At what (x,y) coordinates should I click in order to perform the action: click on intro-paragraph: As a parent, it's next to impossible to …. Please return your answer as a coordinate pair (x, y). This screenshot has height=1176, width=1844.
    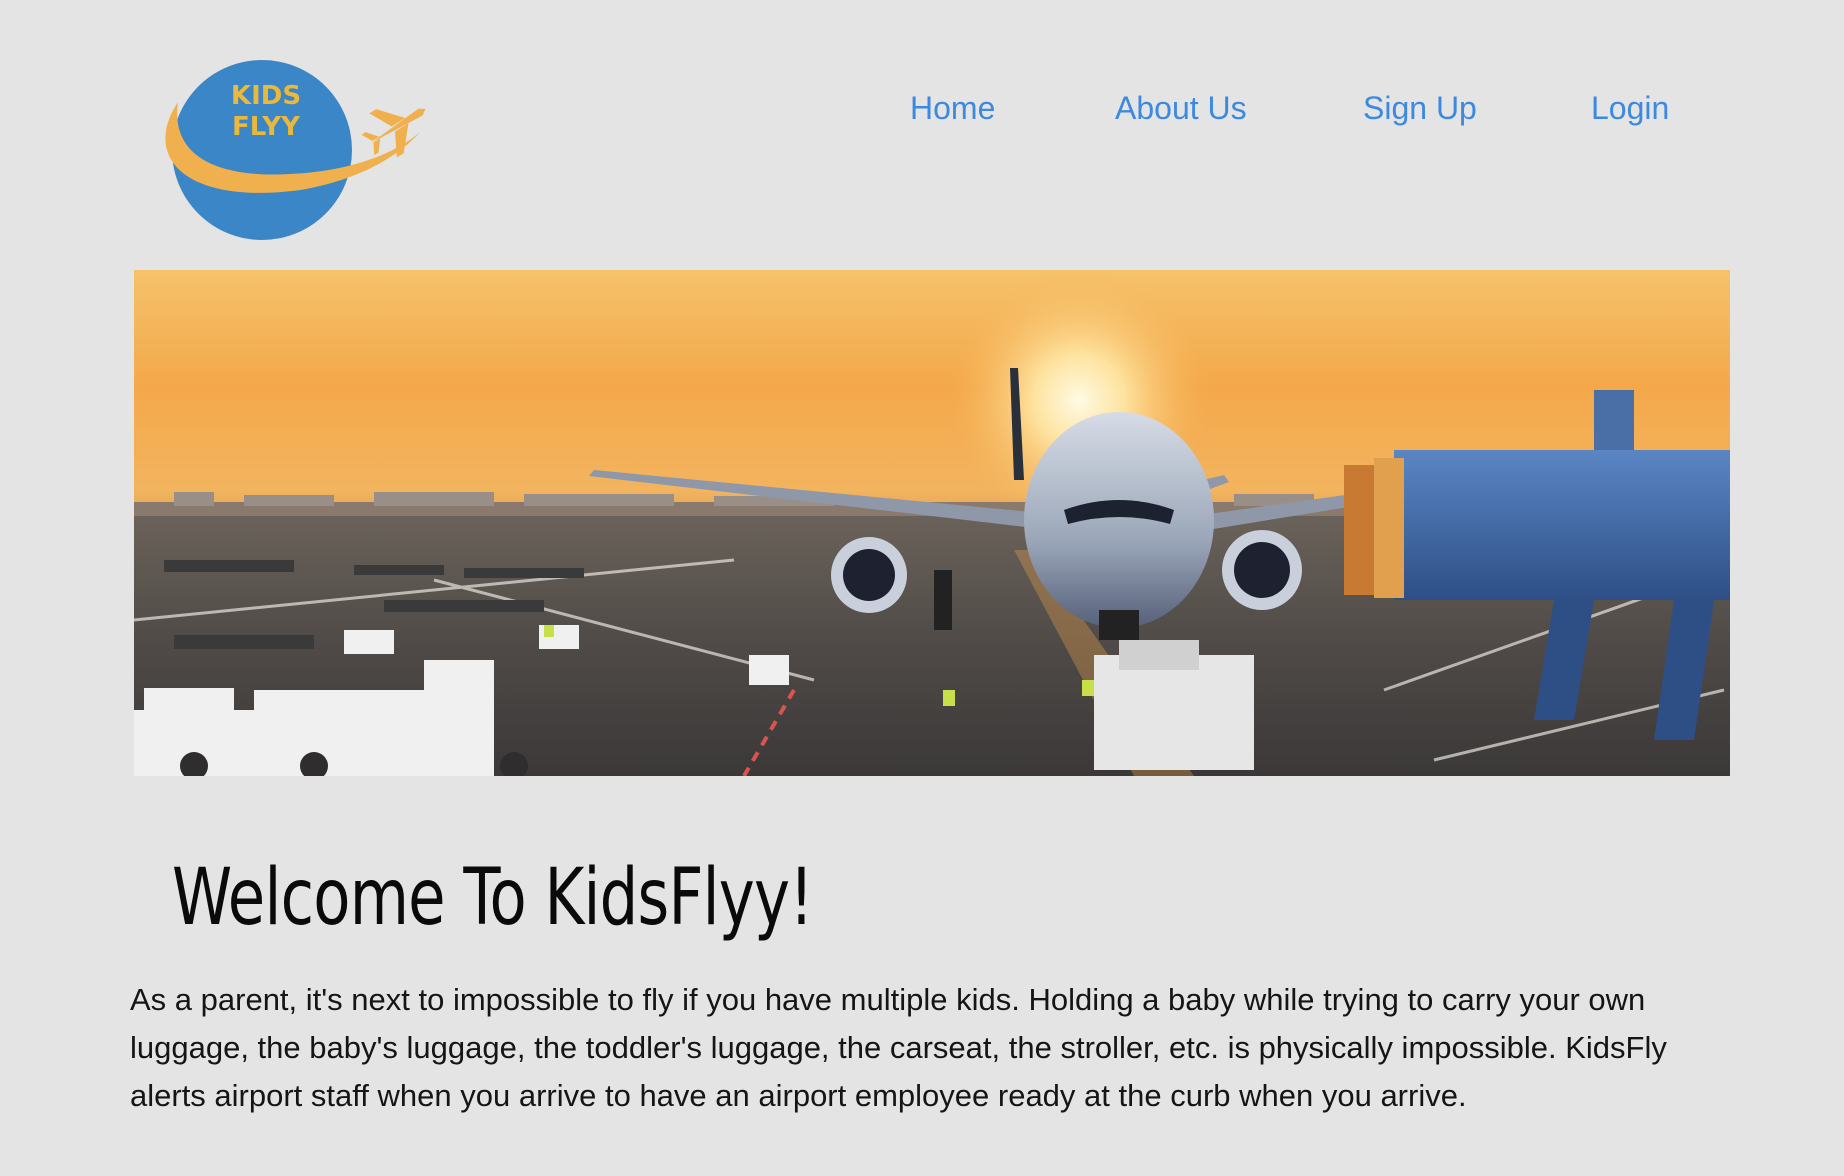
    Looking at the image, I should click on (898, 1047).